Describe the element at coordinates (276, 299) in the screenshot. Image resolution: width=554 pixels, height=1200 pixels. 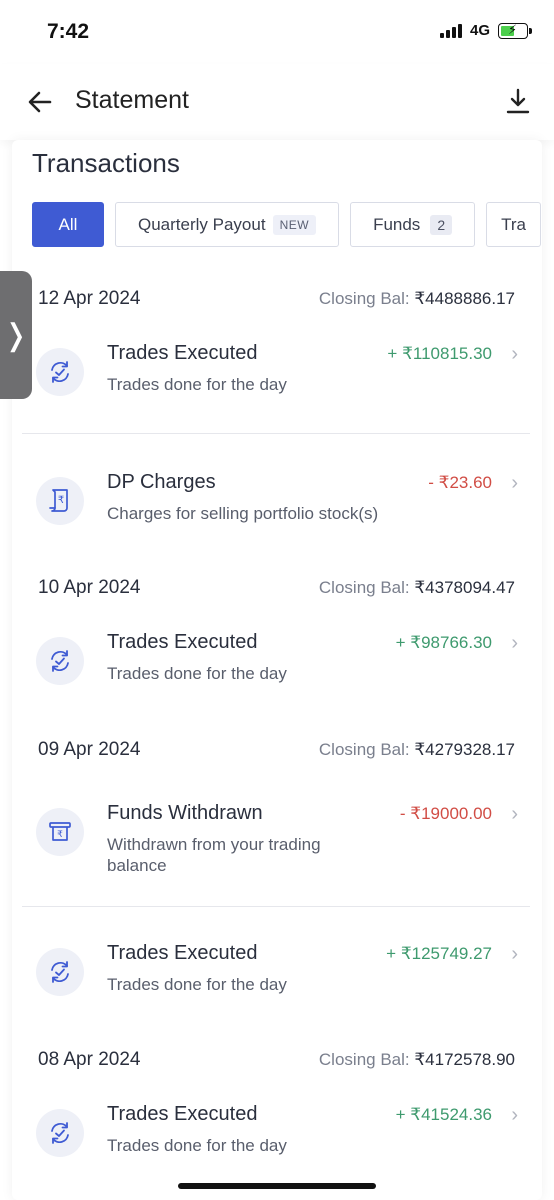
I see `date-header: 12 Apr 2024 Closing Bal: ₹4488886.17` at that location.